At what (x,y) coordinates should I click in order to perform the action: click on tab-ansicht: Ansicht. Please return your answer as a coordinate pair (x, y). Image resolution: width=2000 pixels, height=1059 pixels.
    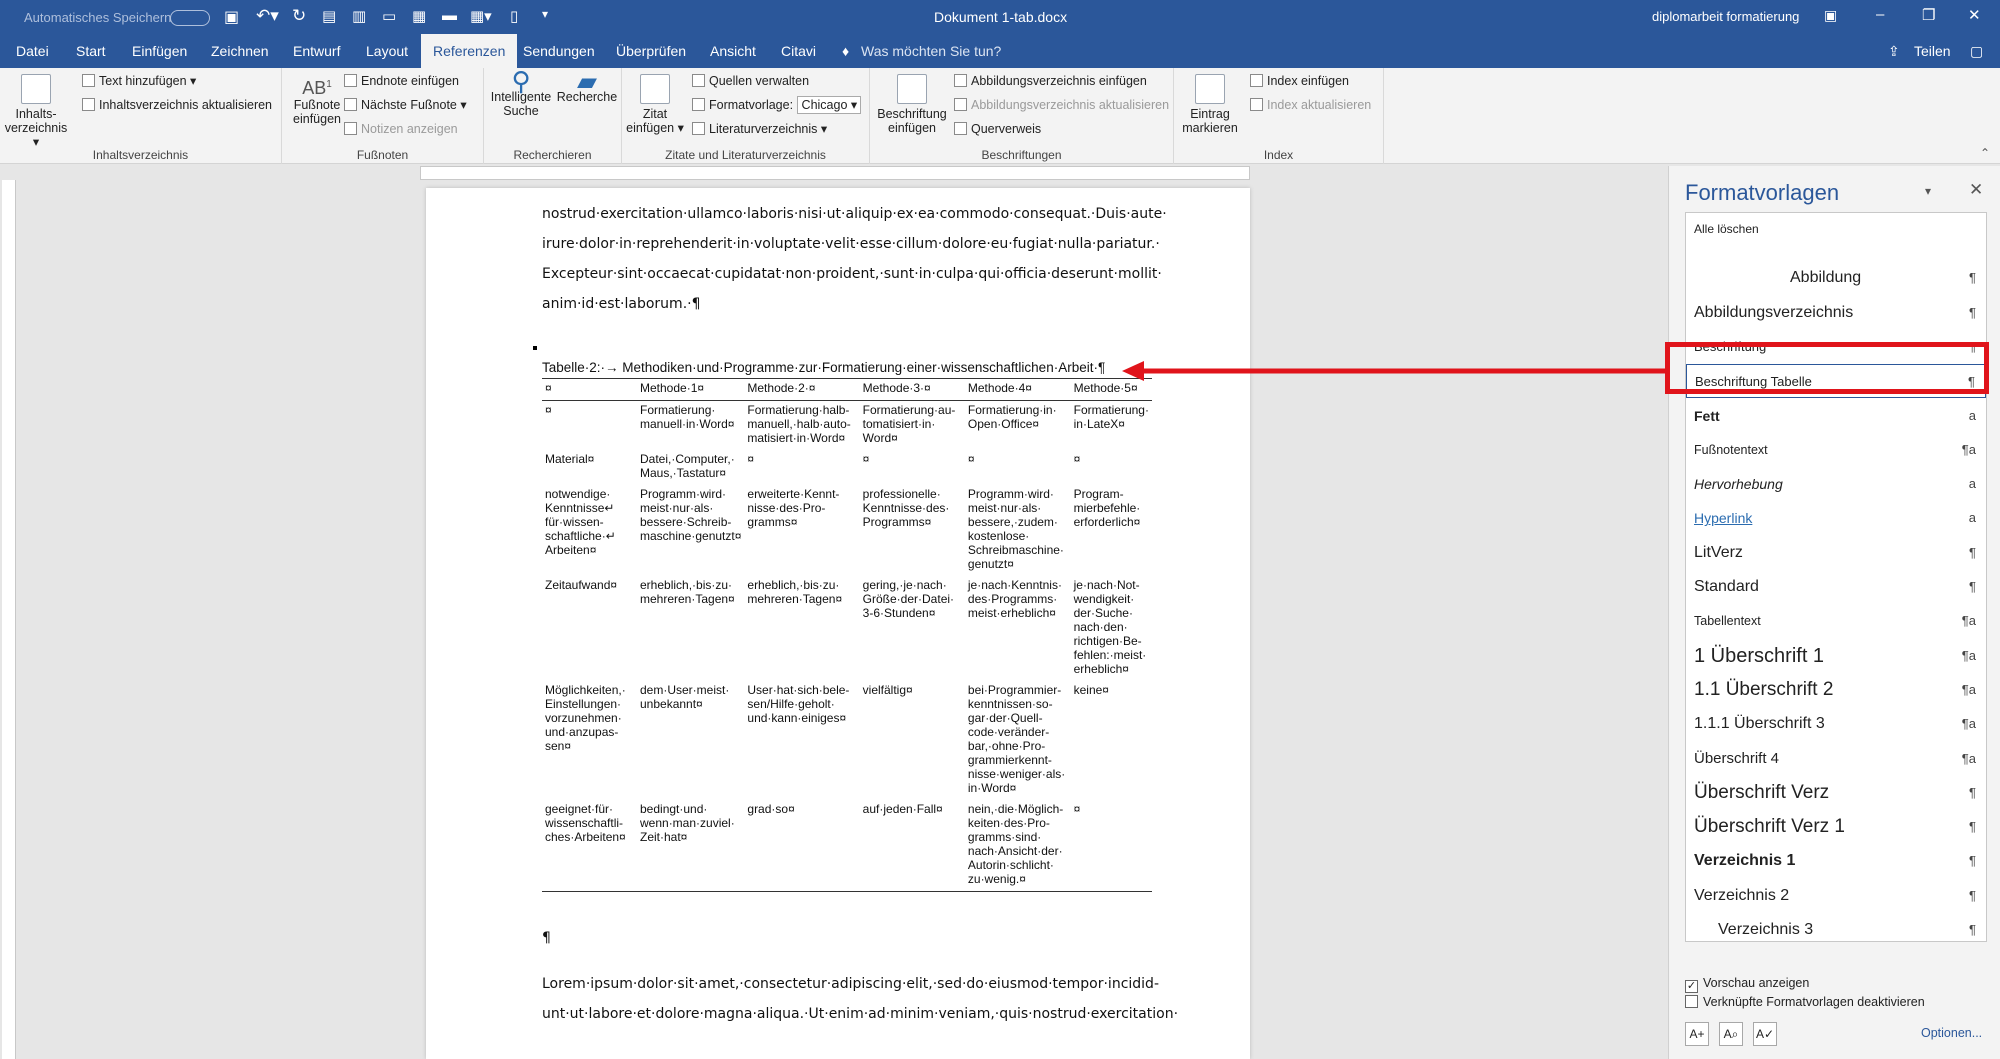
    Looking at the image, I should click on (733, 51).